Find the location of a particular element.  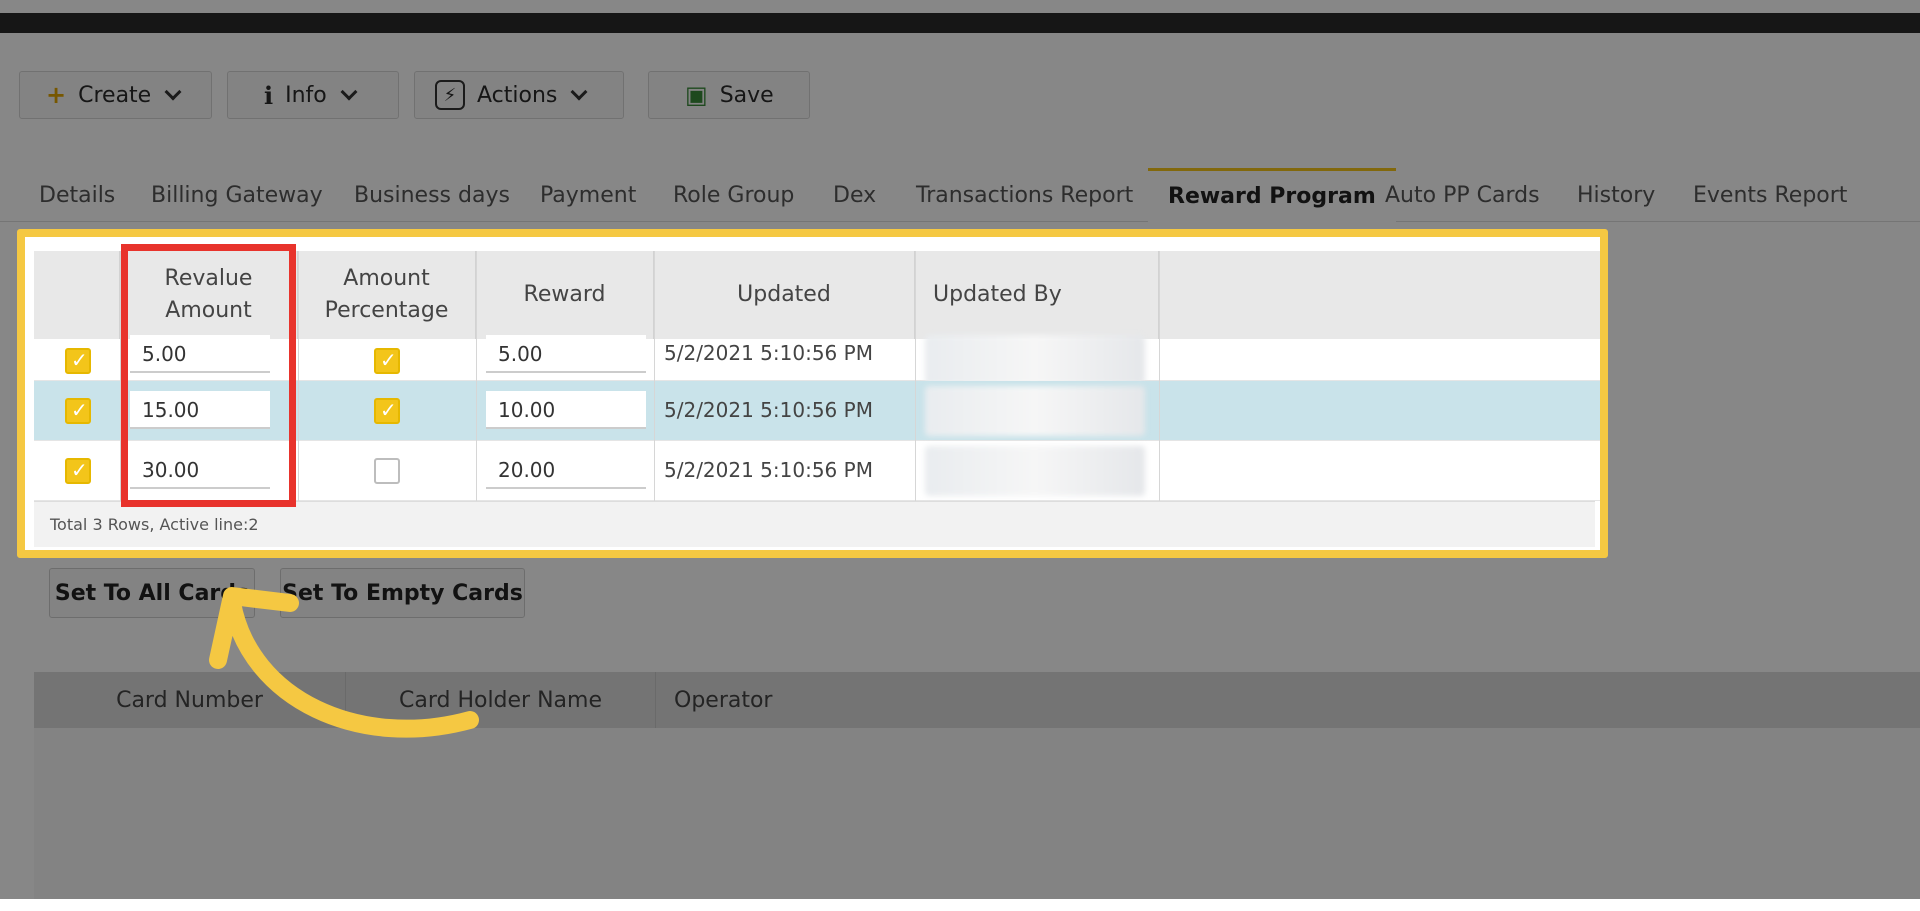

tab-transactions-report: Transactions Report is located at coordinates (1024, 195).